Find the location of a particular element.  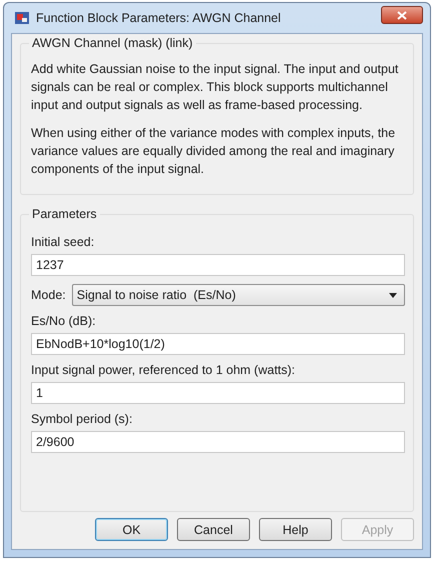

group-title: Parameters is located at coordinates (64, 214).